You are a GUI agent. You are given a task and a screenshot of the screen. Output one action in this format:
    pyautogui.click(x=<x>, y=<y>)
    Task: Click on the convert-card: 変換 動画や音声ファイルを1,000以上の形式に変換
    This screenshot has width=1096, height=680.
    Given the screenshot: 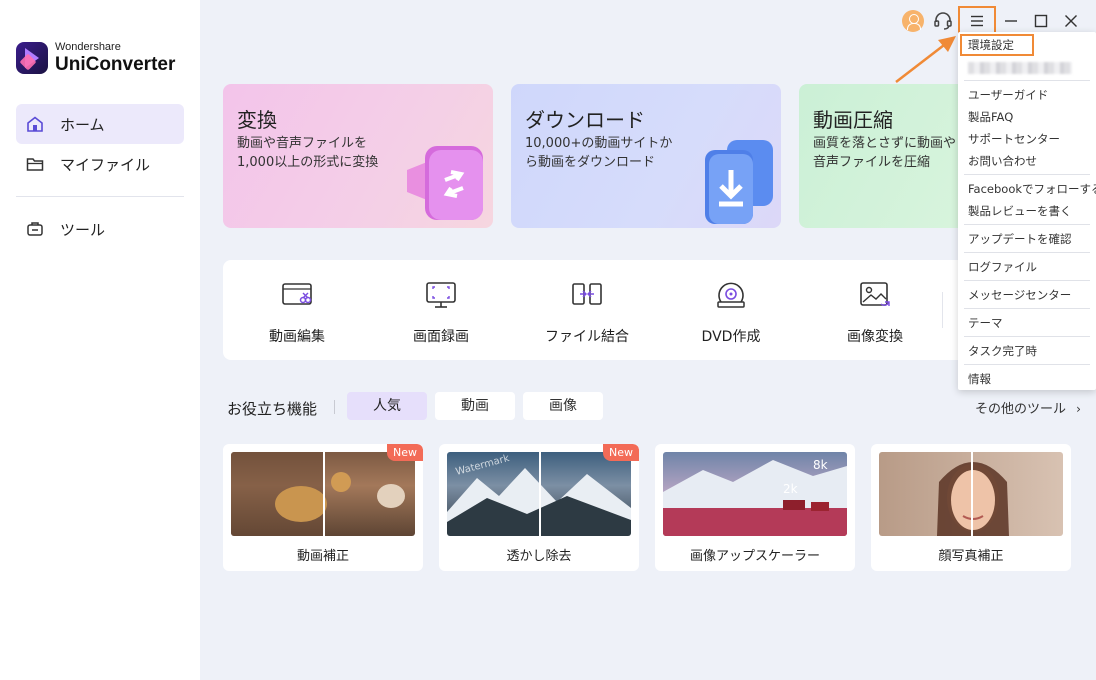 What is the action you would take?
    pyautogui.click(x=358, y=156)
    